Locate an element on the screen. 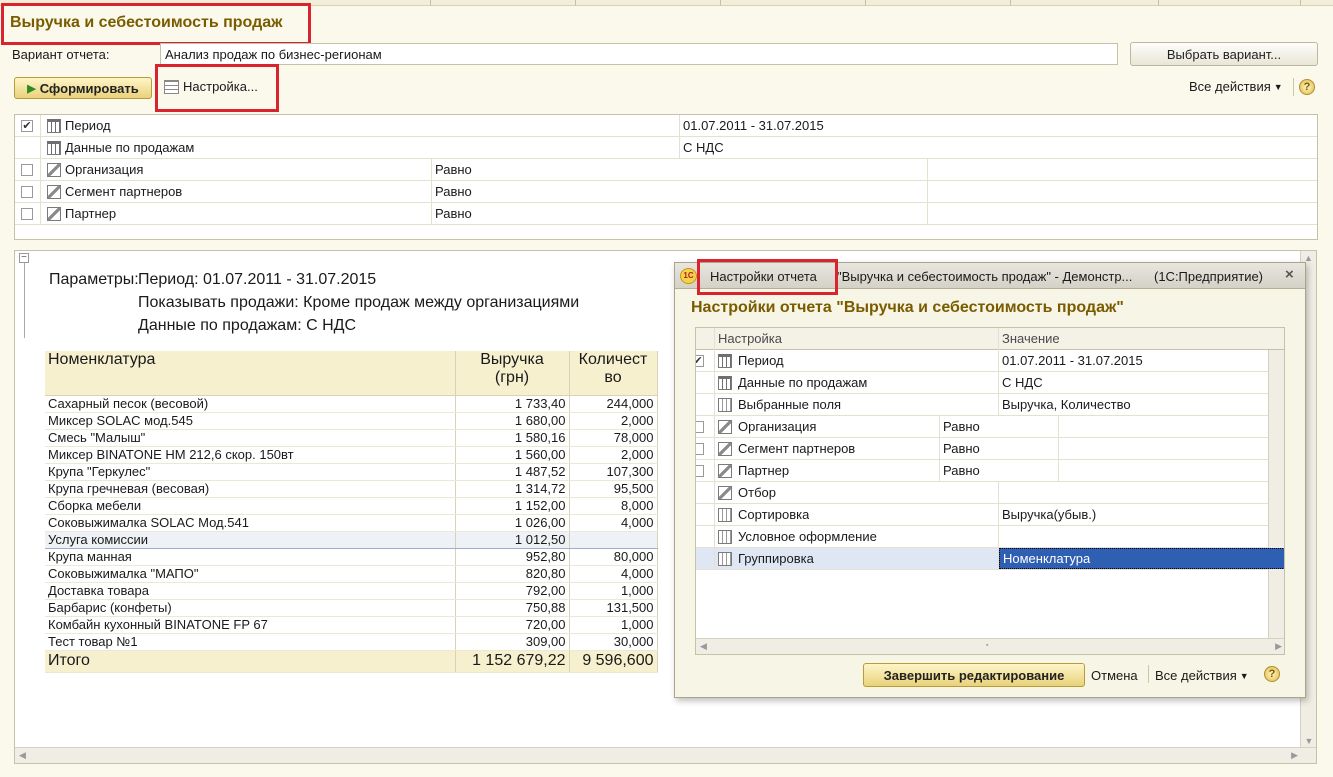 This screenshot has width=1333, height=777. settings-horizontal-scrollbar: ◀ ▪ ▶ is located at coordinates (990, 646).